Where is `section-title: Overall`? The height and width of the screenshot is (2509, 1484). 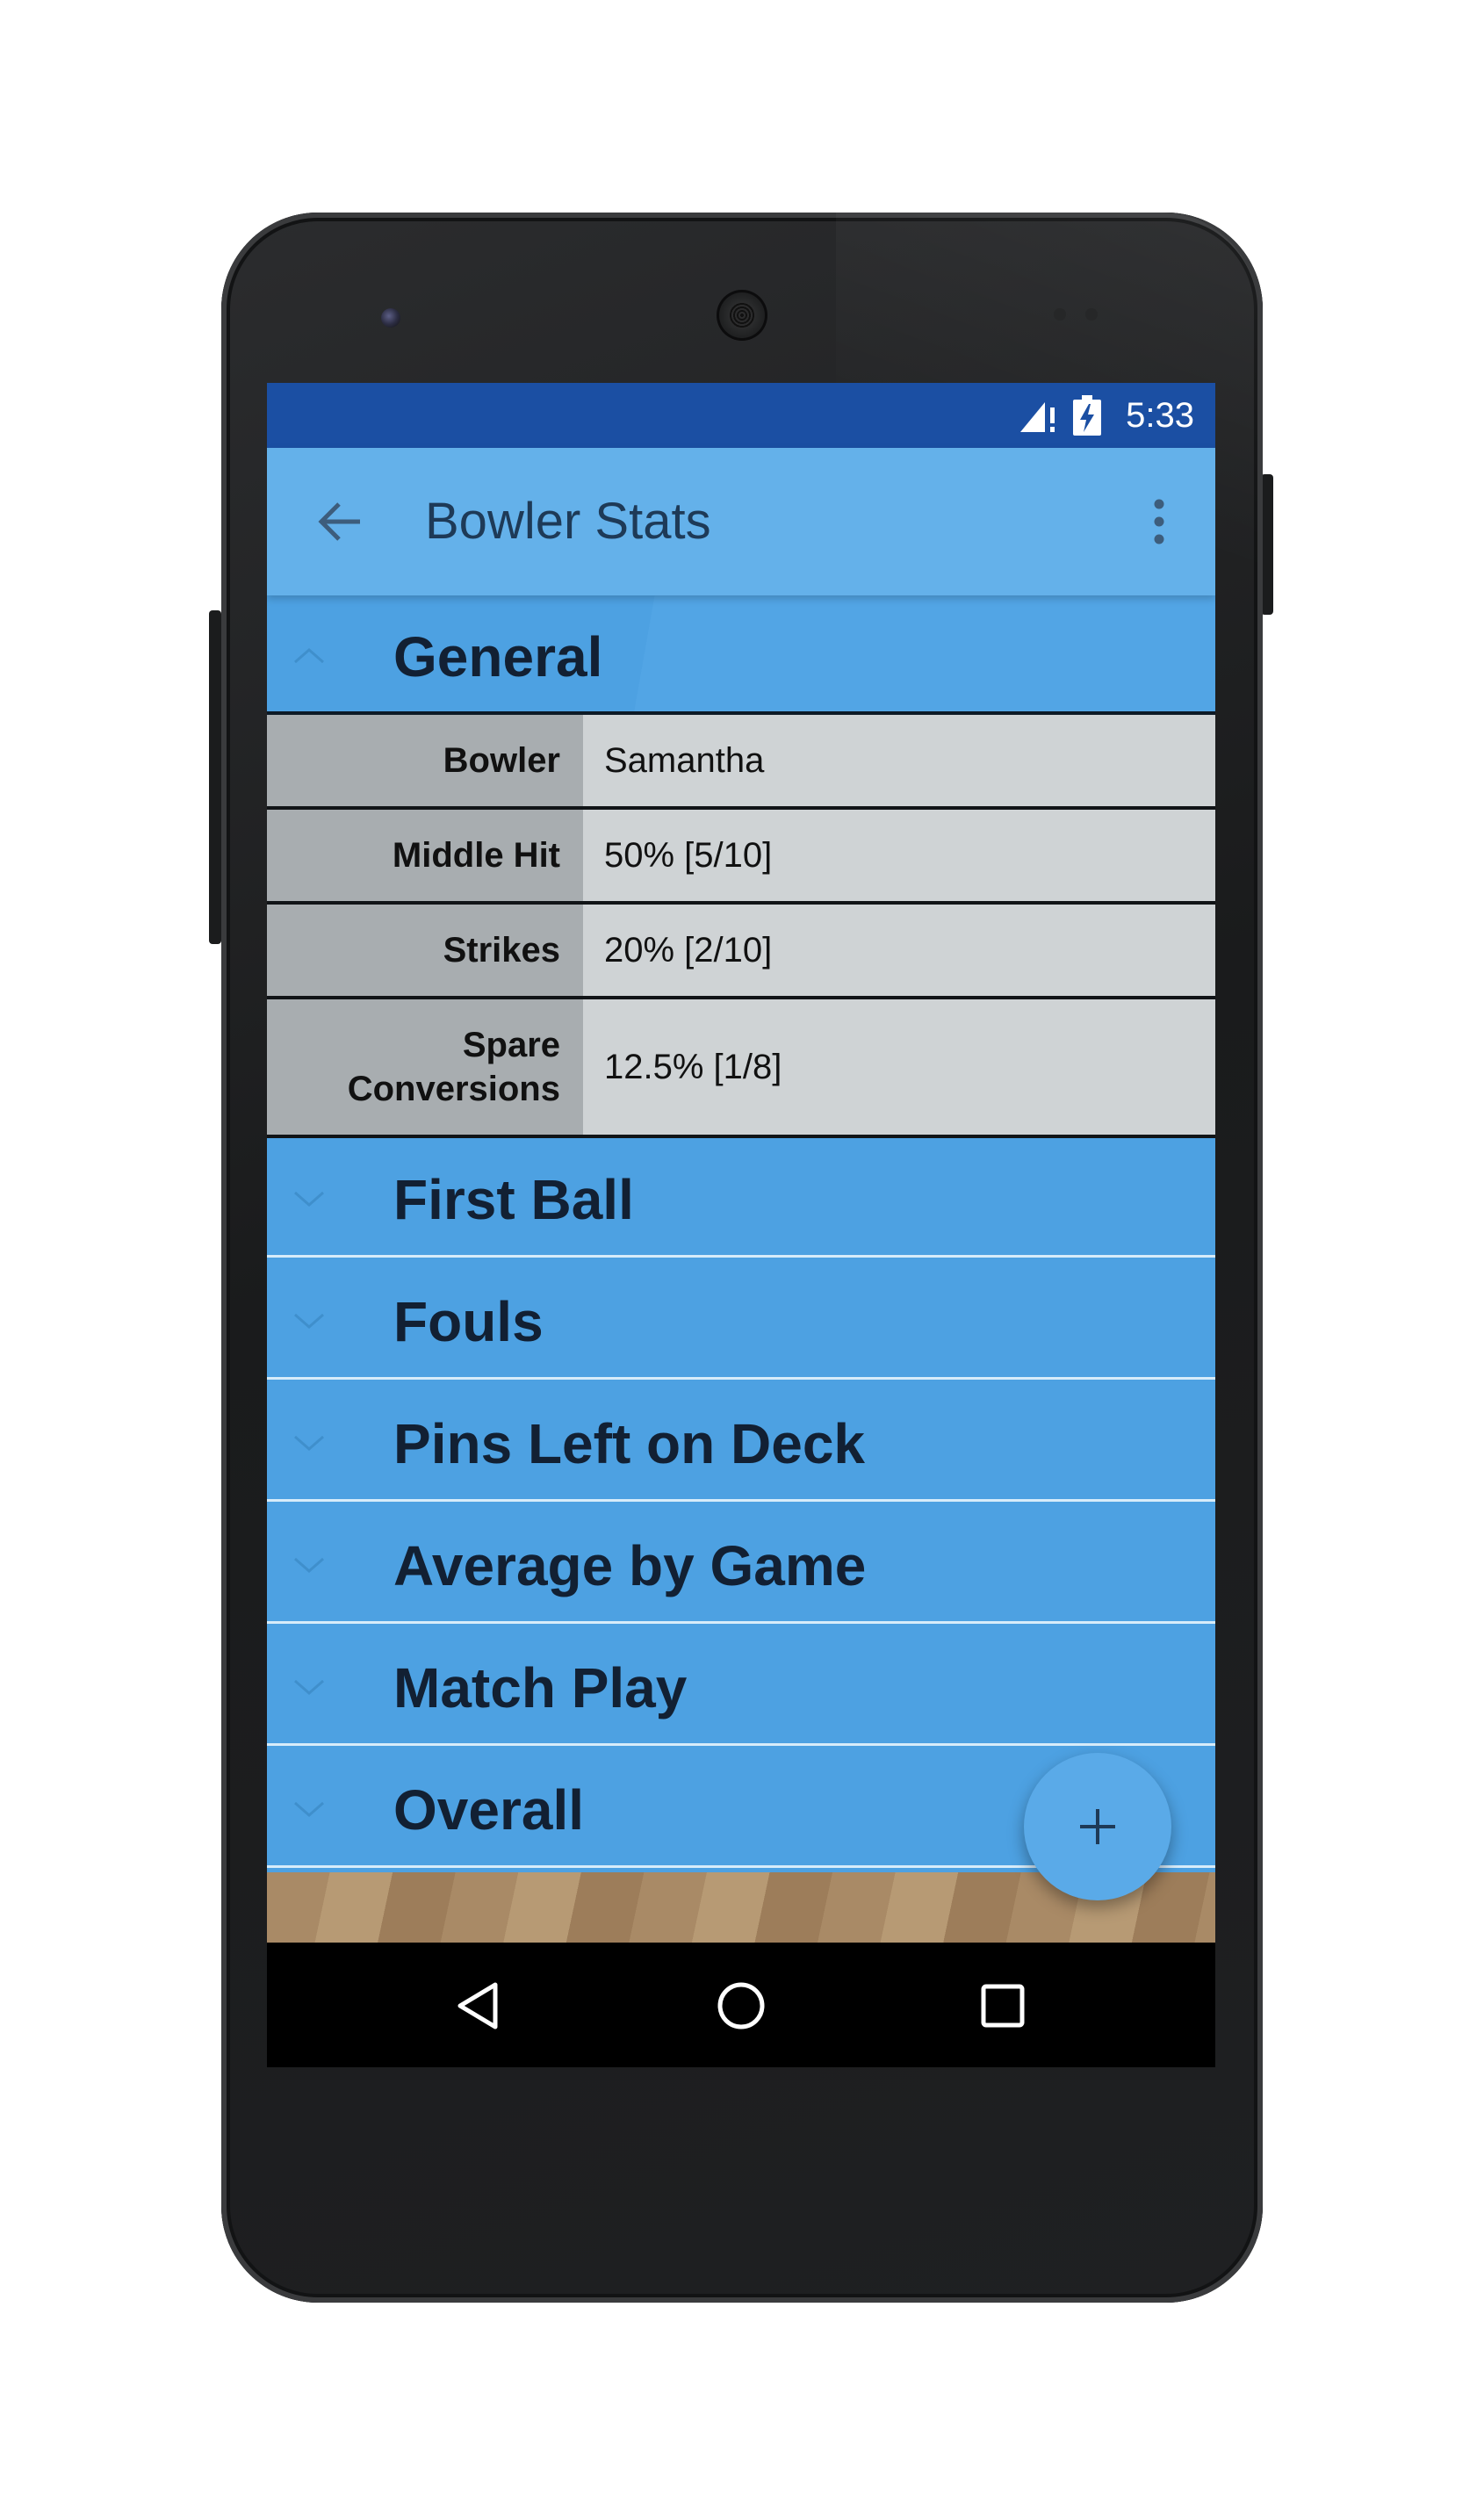 section-title: Overall is located at coordinates (489, 1810).